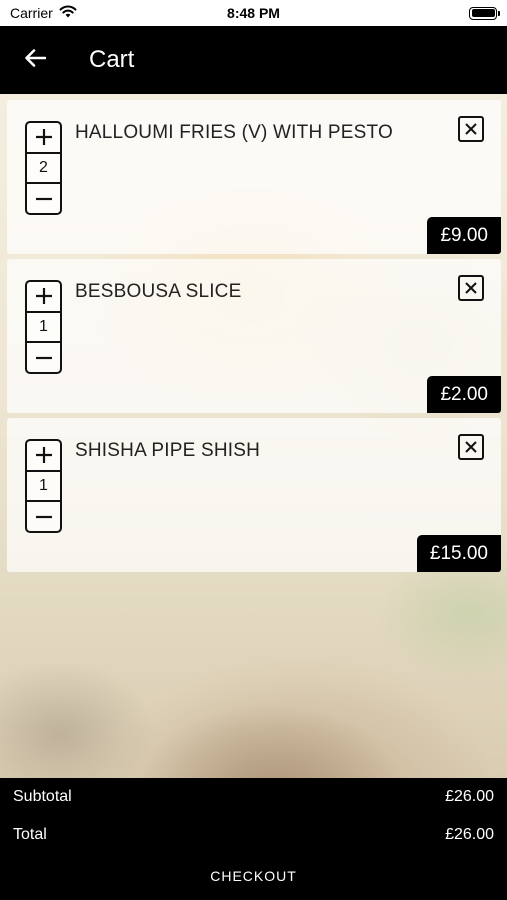 The height and width of the screenshot is (900, 507). Describe the element at coordinates (158, 291) in the screenshot. I see `item-name: BESBOUSA SLICE` at that location.